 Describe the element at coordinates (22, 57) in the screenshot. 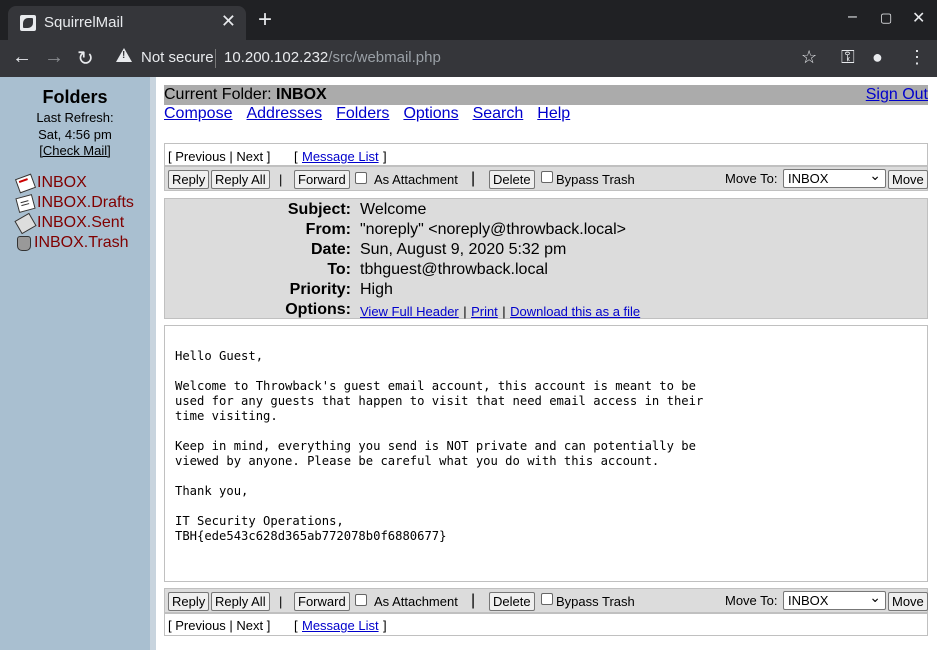

I see `back-icon: ←` at that location.